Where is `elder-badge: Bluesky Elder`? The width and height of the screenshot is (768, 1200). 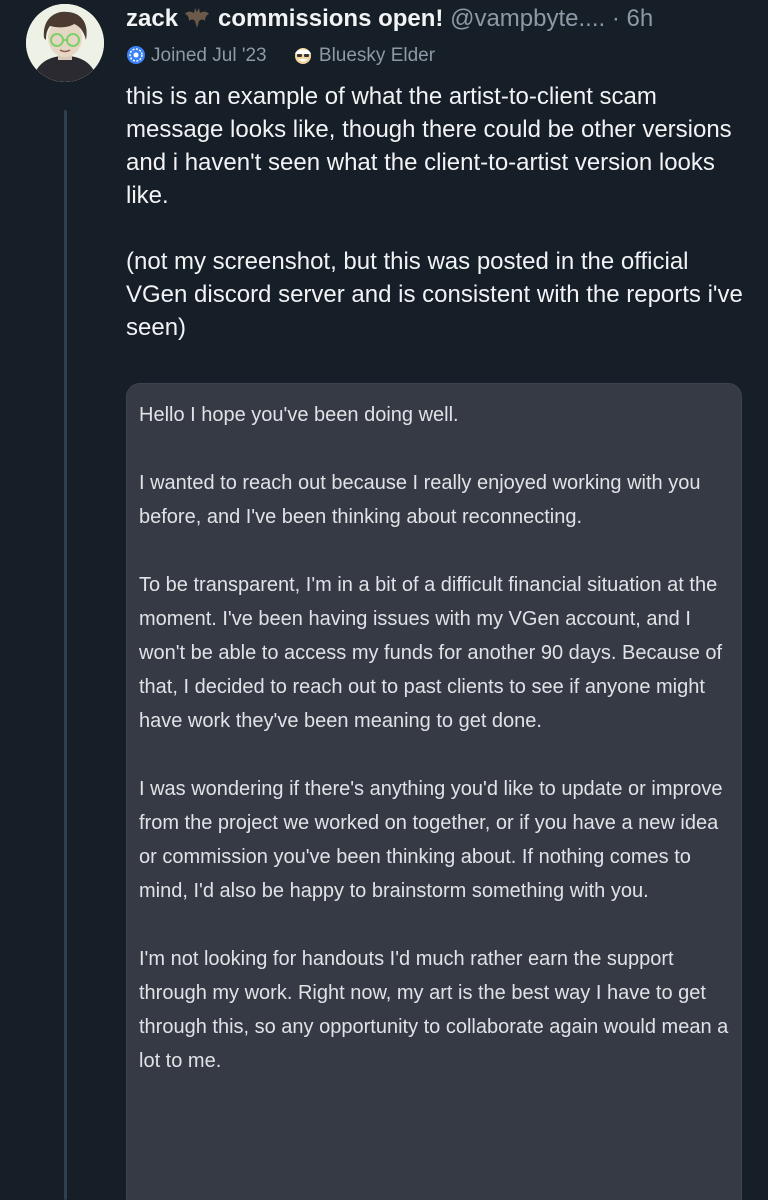
elder-badge: Bluesky Elder is located at coordinates (363, 56).